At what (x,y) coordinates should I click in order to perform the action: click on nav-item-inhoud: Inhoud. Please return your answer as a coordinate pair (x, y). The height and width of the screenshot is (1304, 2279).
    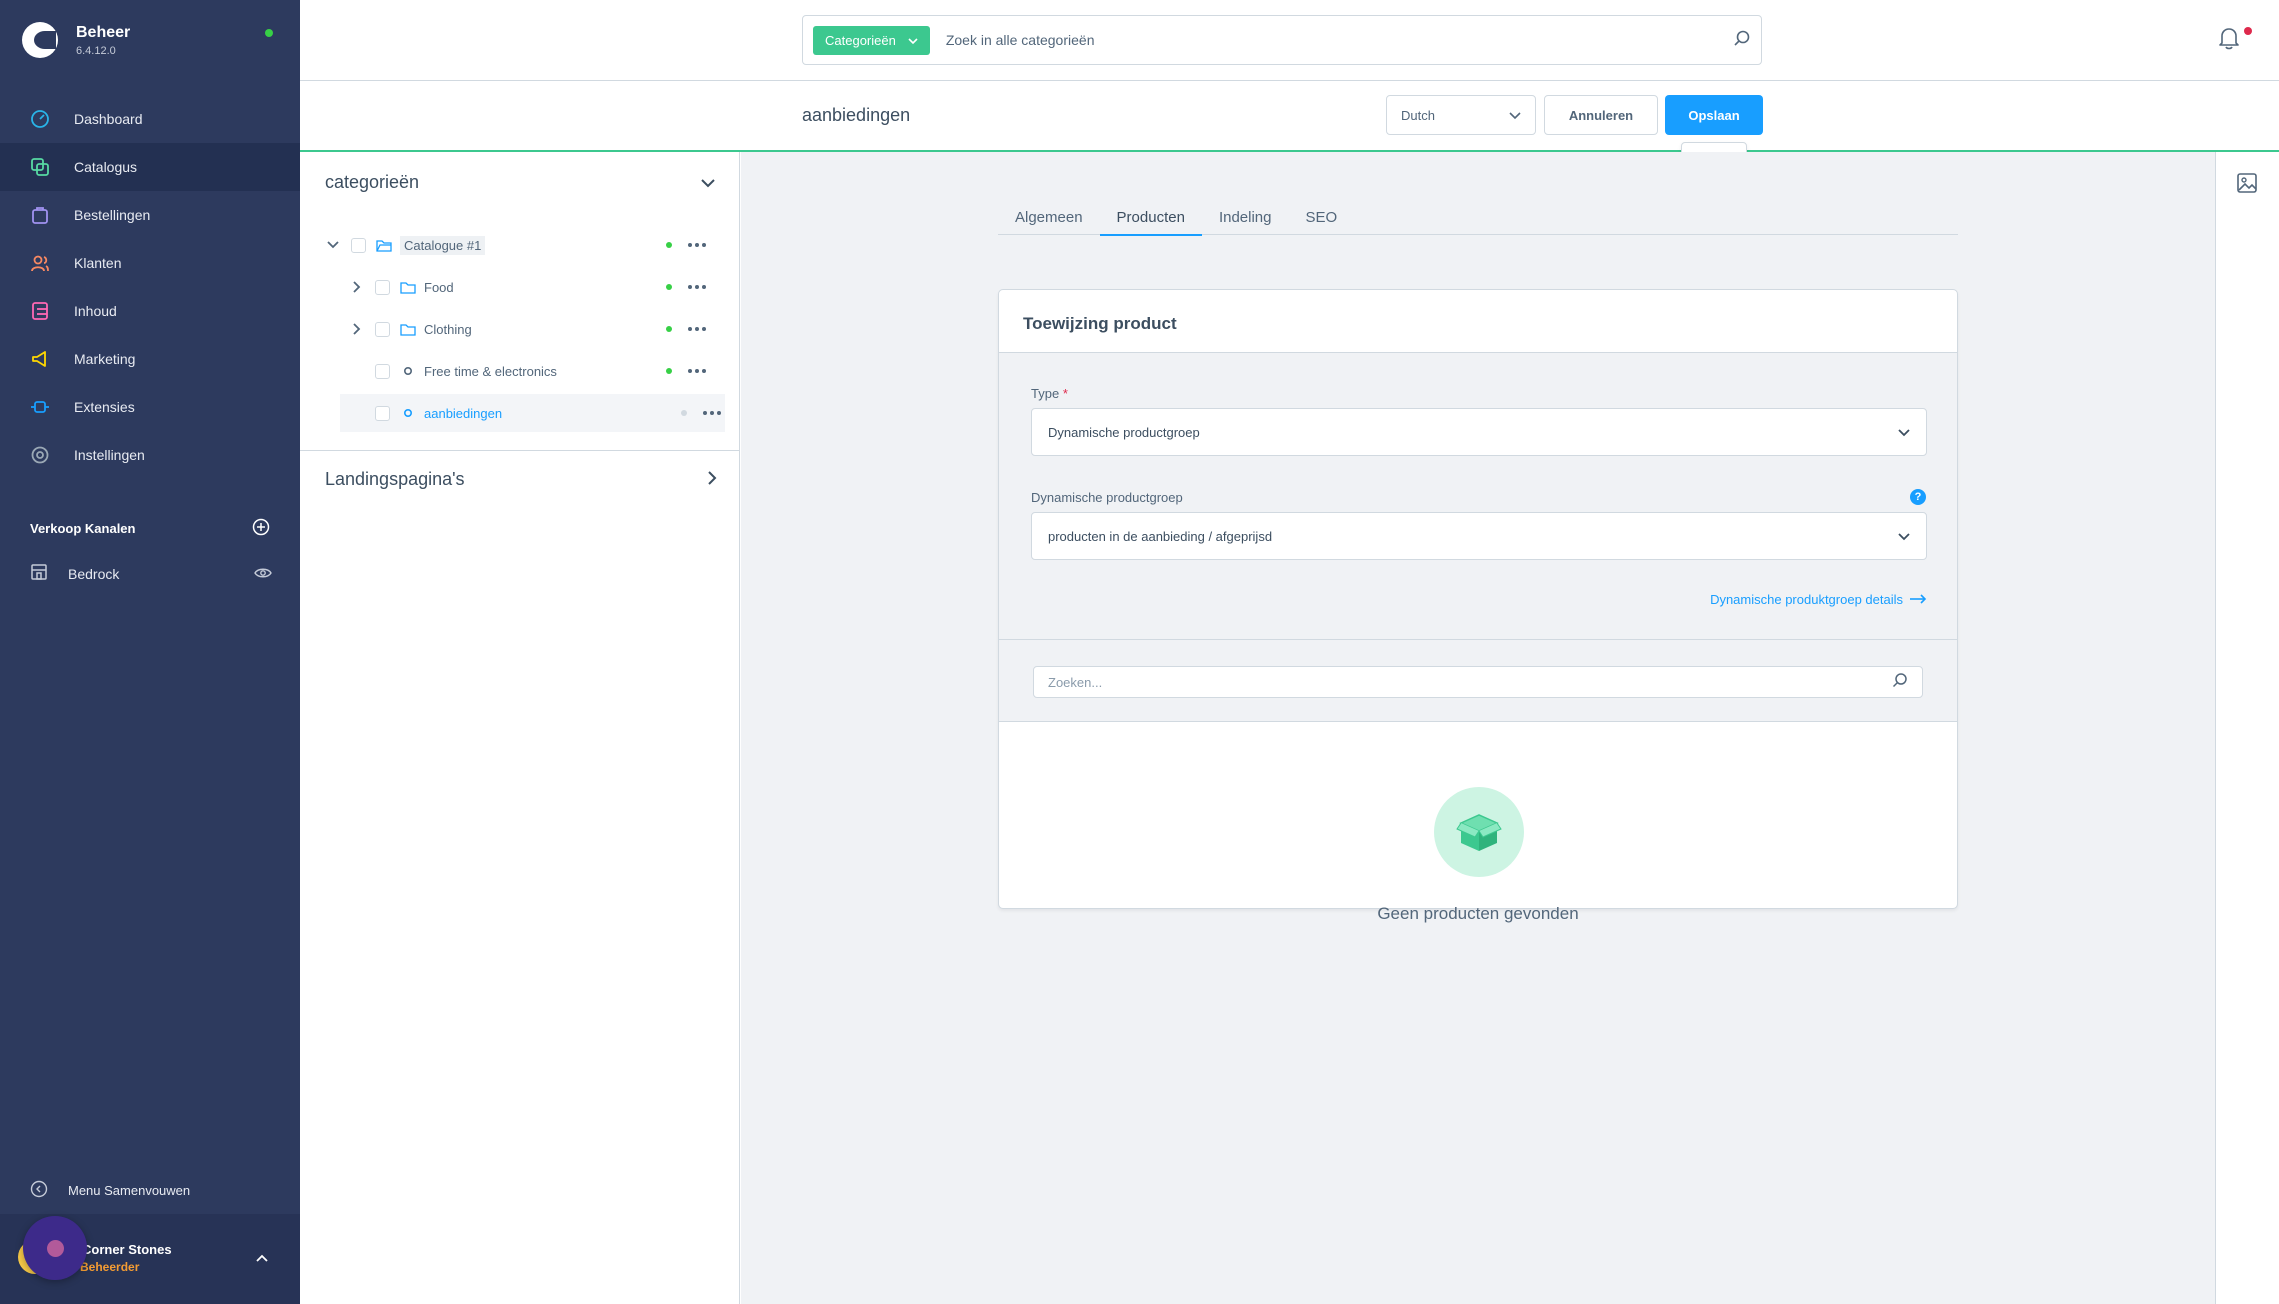
    Looking at the image, I should click on (150, 311).